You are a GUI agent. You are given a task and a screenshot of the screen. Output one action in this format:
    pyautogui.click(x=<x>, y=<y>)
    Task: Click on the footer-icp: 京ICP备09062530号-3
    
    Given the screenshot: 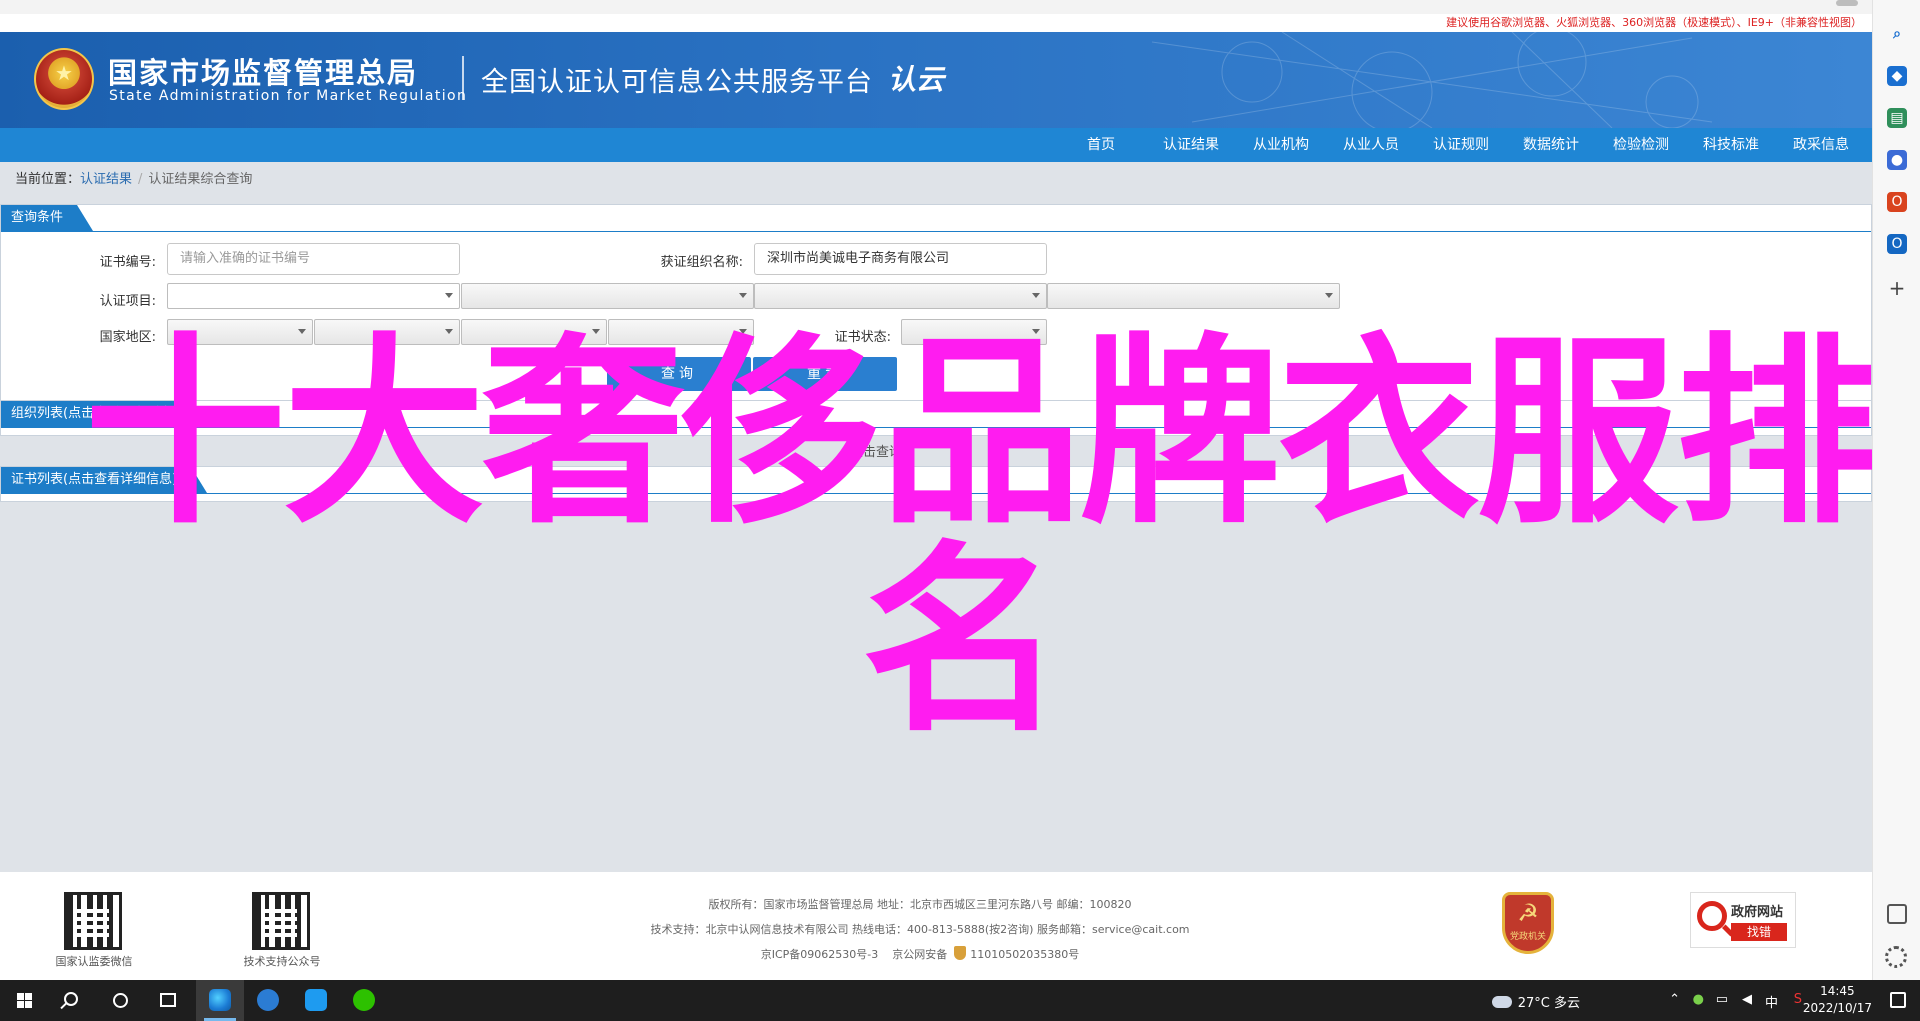 What is the action you would take?
    pyautogui.click(x=820, y=954)
    